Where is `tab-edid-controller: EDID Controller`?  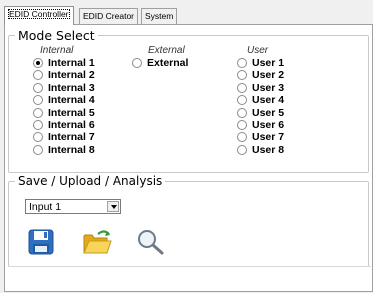 tab-edid-controller: EDID Controller is located at coordinates (39, 15).